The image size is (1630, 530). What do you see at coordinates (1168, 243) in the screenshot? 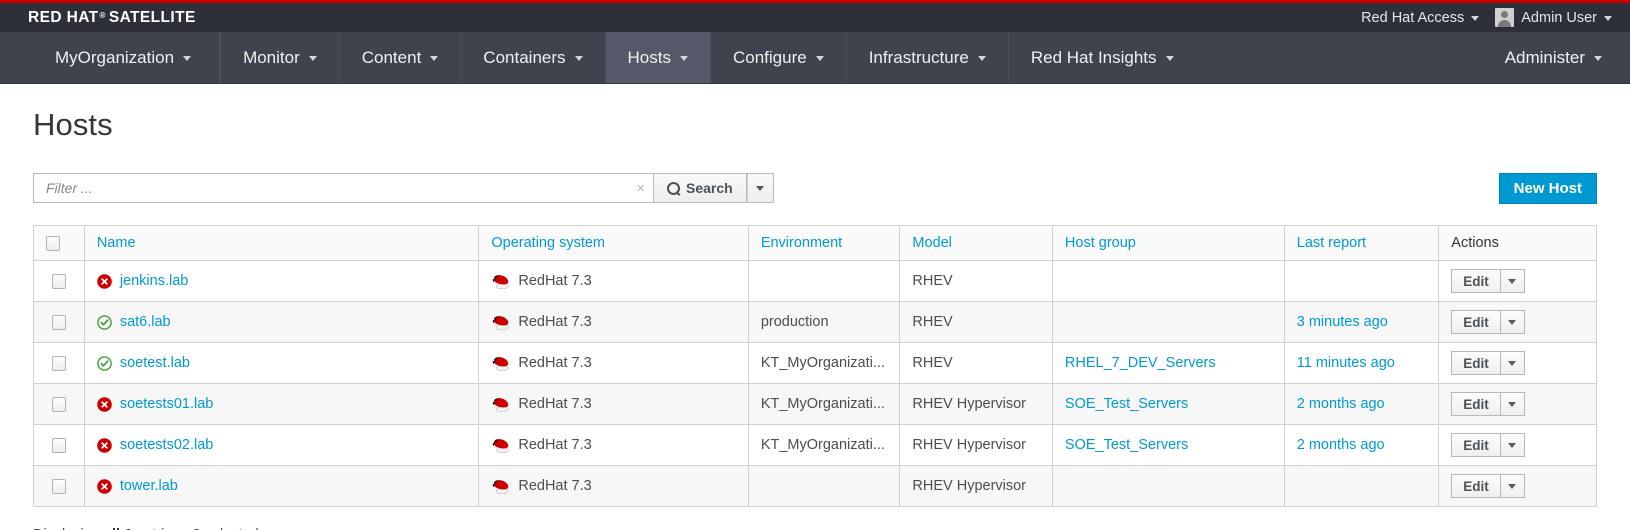
I see `column-header-host-group: Host group` at bounding box center [1168, 243].